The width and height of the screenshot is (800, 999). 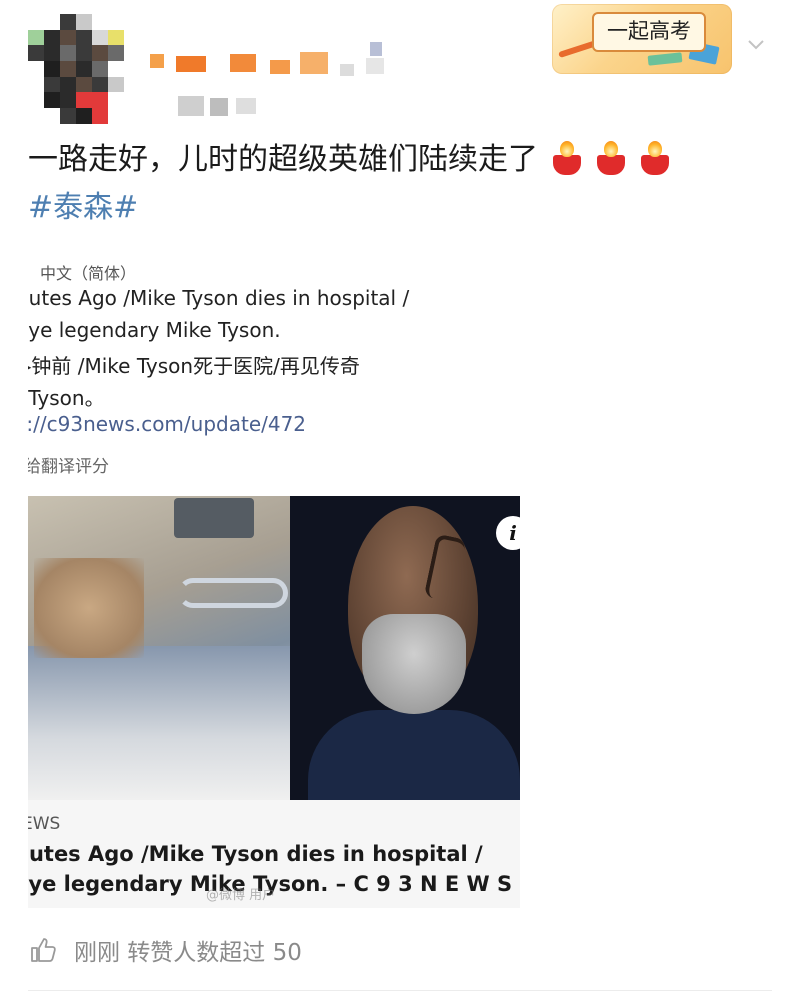 I want to click on watermark: @微博 用户, so click(x=241, y=895).